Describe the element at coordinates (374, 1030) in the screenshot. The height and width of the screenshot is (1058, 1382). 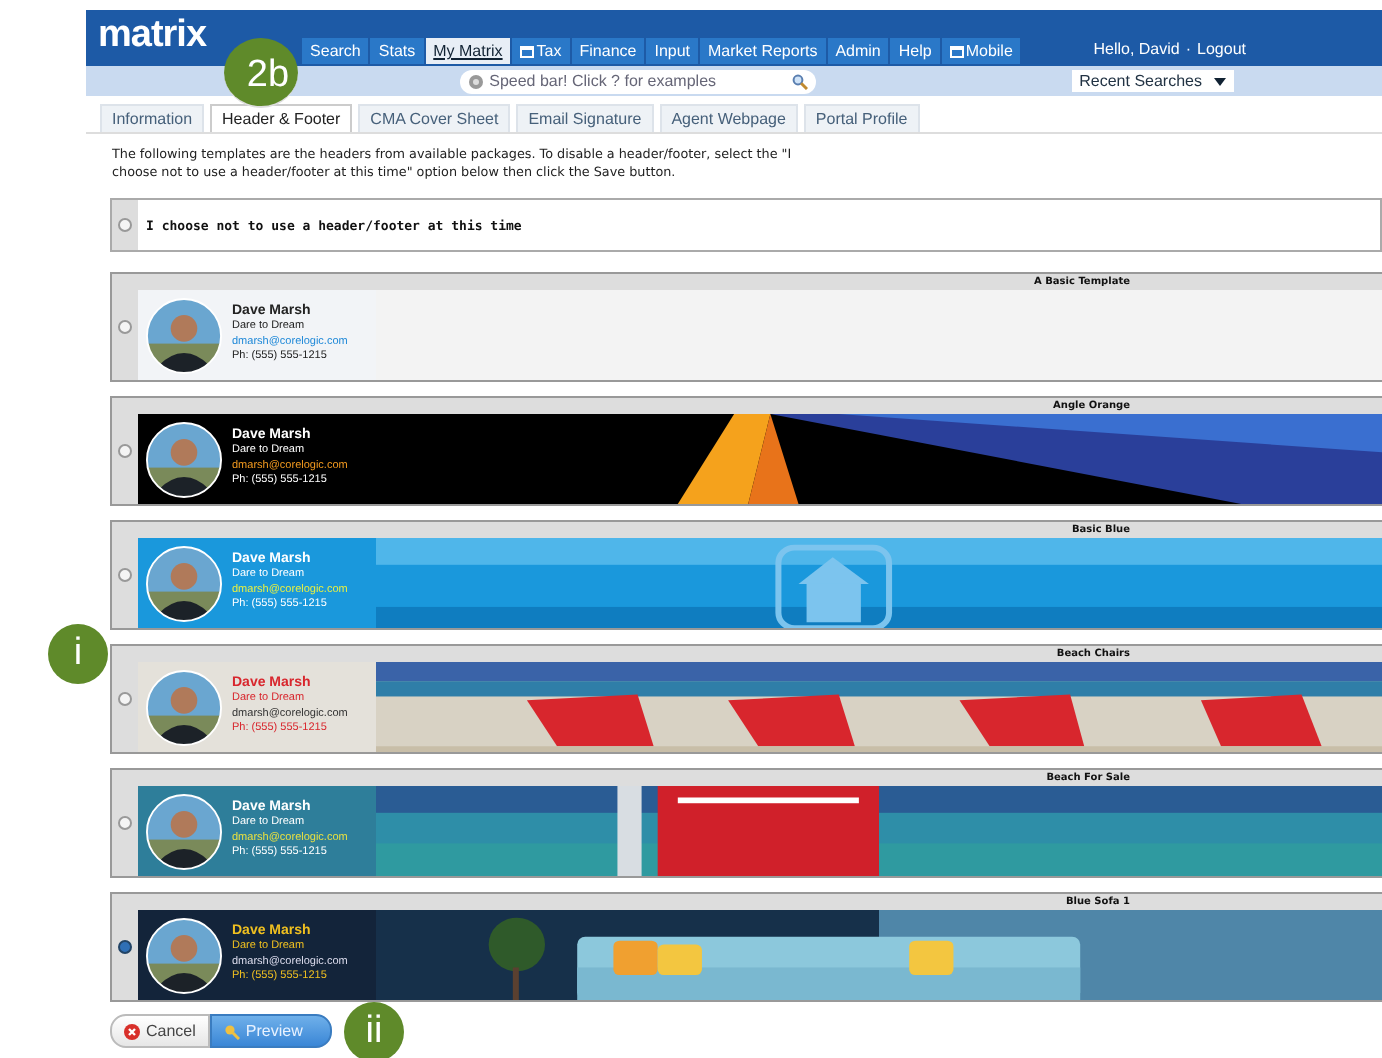
I see `callout-badge: ii` at that location.